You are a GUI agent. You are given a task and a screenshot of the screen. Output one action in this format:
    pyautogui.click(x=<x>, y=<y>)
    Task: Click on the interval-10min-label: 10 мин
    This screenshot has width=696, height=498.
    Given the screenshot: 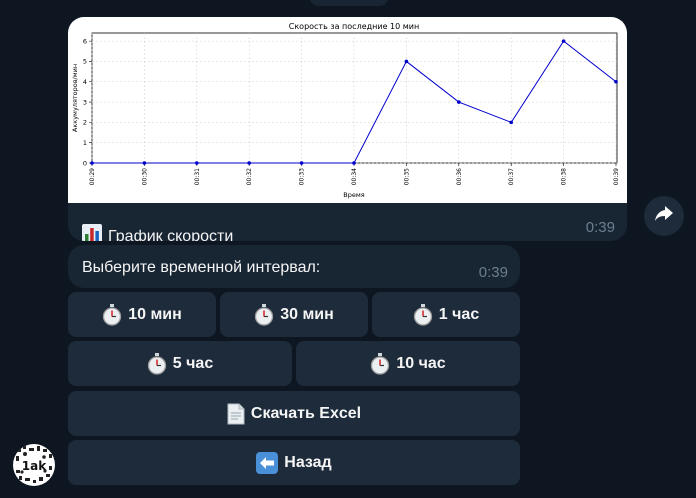 What is the action you would take?
    pyautogui.click(x=155, y=314)
    